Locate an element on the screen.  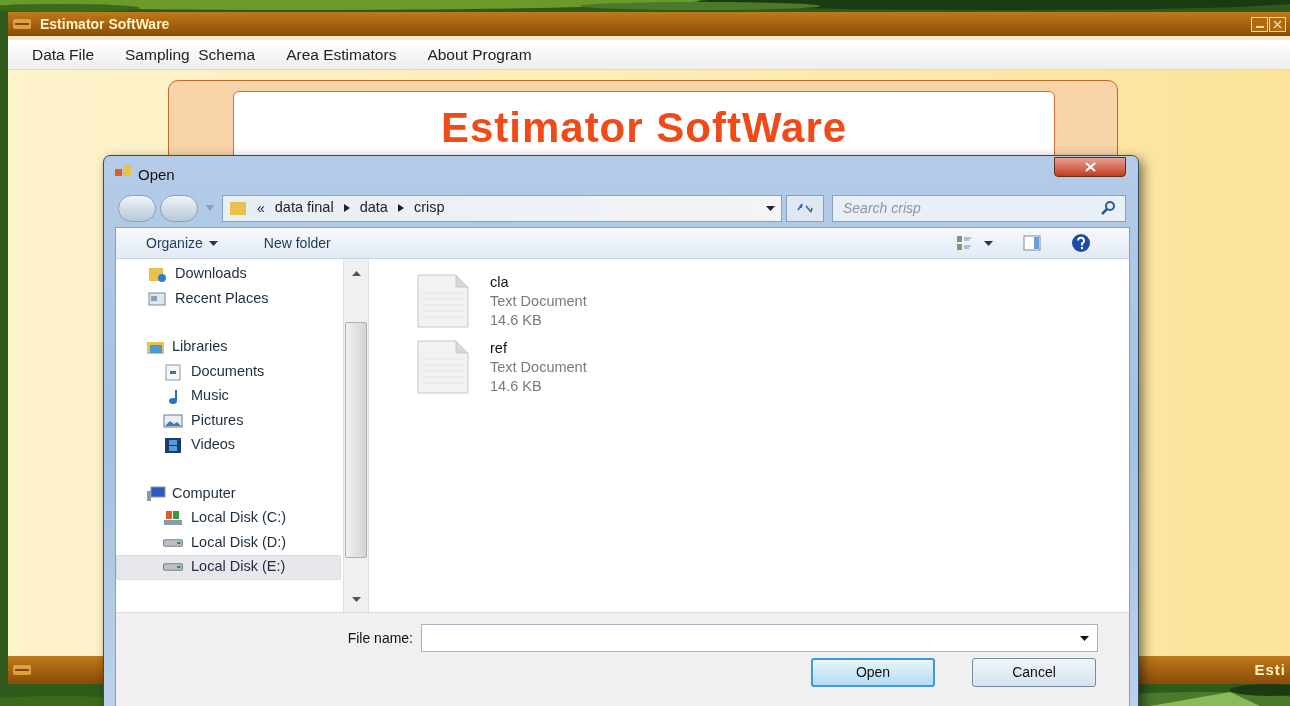
help-button is located at coordinates (1081, 243).